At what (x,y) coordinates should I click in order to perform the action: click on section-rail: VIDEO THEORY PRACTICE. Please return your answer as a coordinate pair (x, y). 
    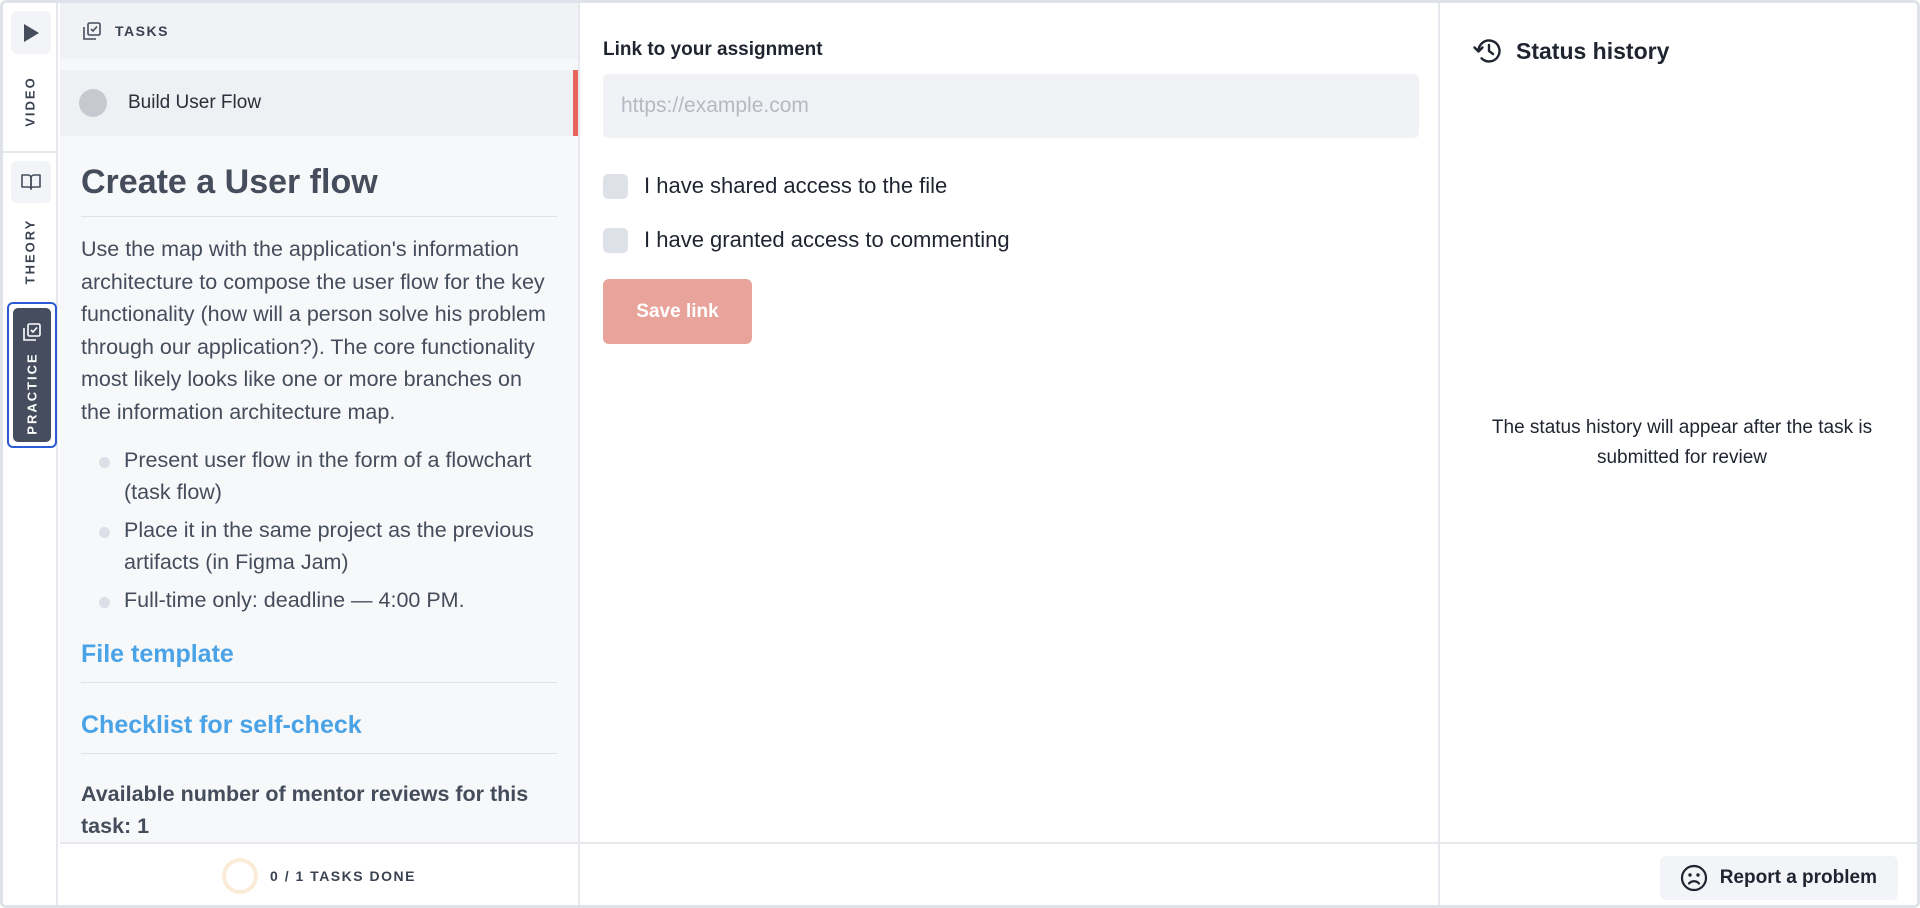
    Looking at the image, I should click on (30, 454).